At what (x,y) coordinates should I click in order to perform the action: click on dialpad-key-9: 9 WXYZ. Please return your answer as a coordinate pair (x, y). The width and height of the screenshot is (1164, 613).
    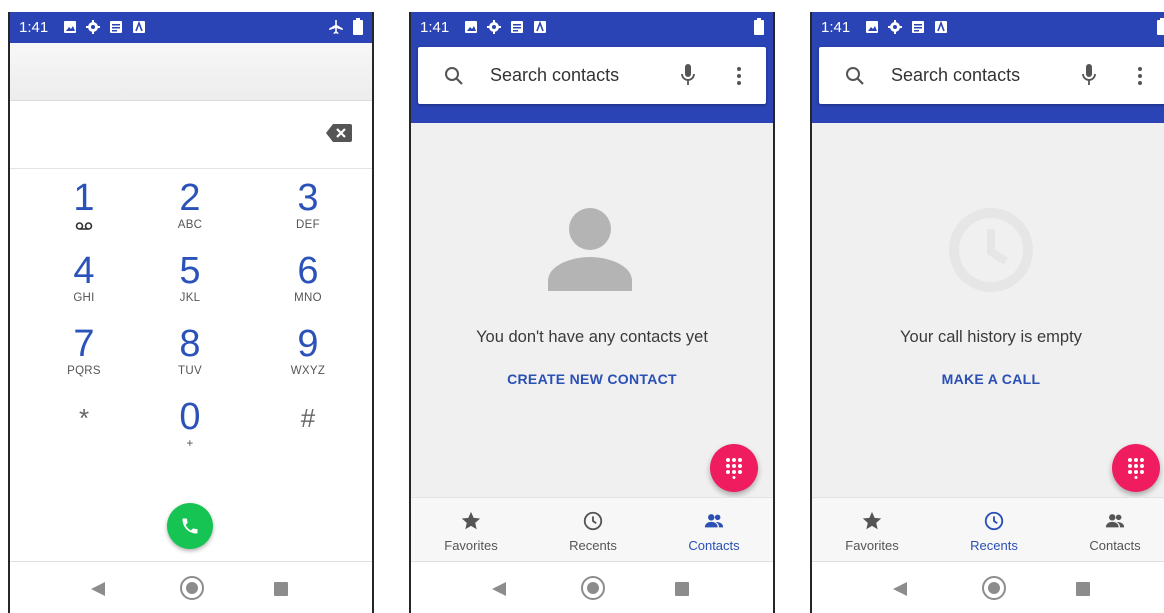
    Looking at the image, I should click on (308, 351).